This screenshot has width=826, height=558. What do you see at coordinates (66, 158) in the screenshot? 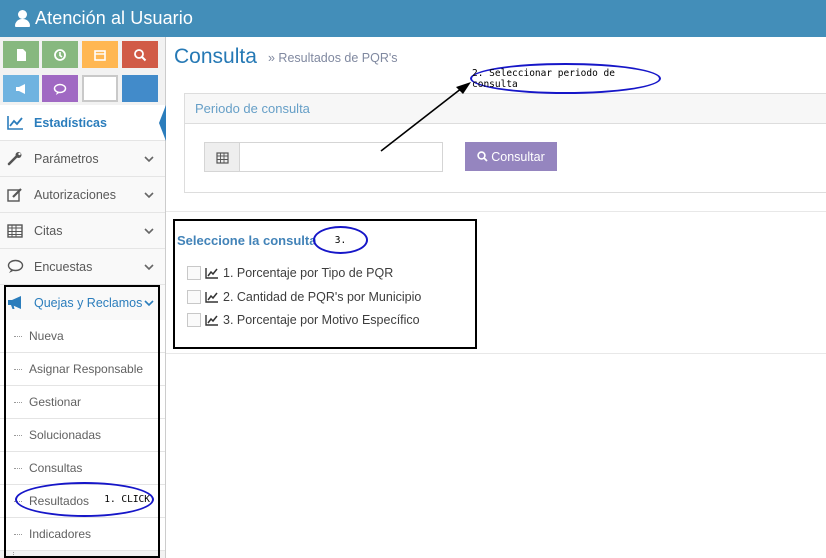
I see `sidebar-item-label: Parámetros` at bounding box center [66, 158].